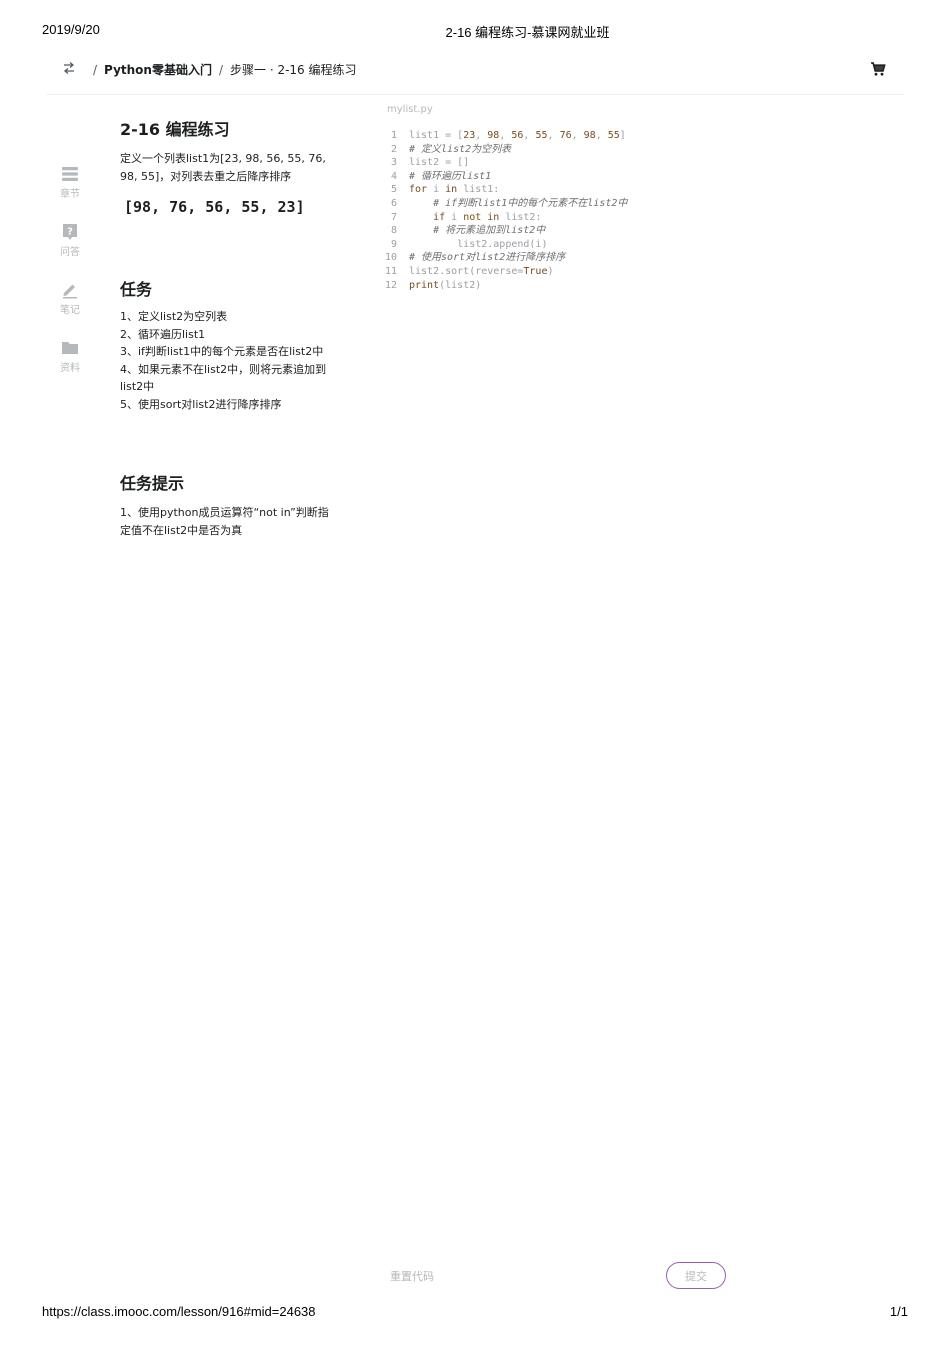 The width and height of the screenshot is (950, 1345). I want to click on code-token: list2:, so click(520, 217).